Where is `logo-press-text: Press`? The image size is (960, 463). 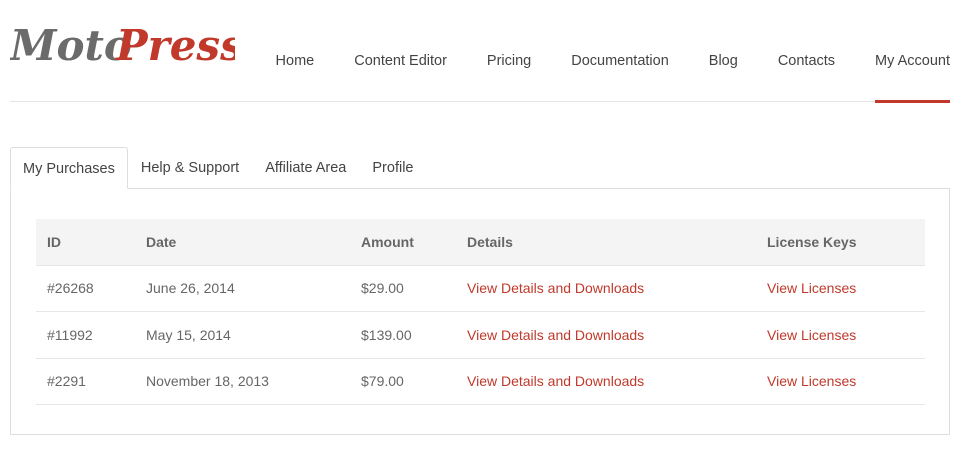 logo-press-text: Press is located at coordinates (175, 45).